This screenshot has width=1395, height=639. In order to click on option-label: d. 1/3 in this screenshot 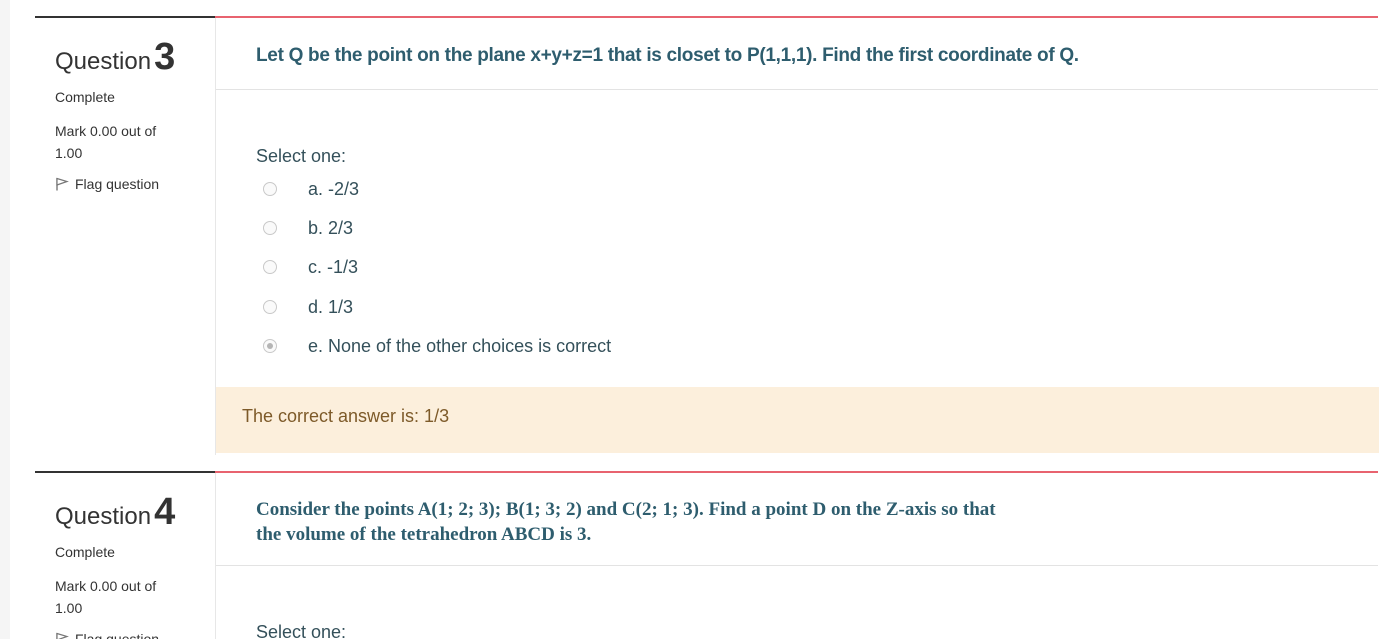, I will do `click(331, 307)`.